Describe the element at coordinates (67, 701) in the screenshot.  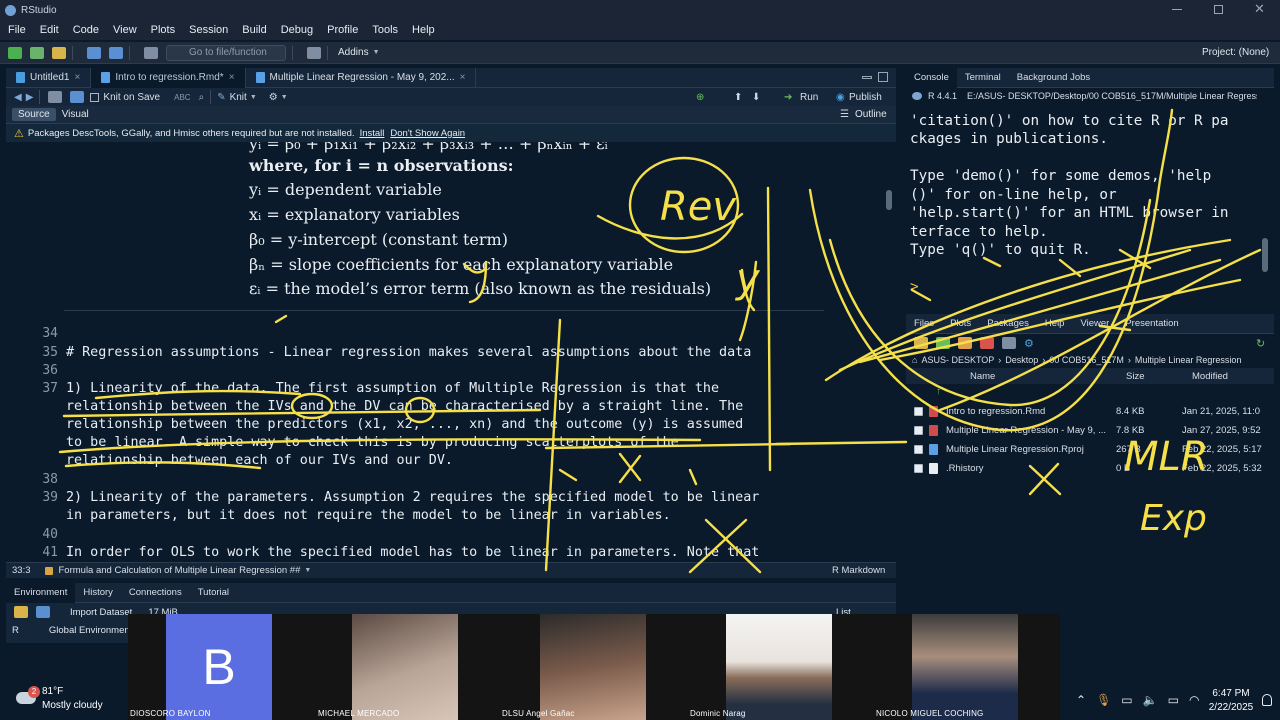
I see `weather-widget: 2 81°F Mostly cloudy` at that location.